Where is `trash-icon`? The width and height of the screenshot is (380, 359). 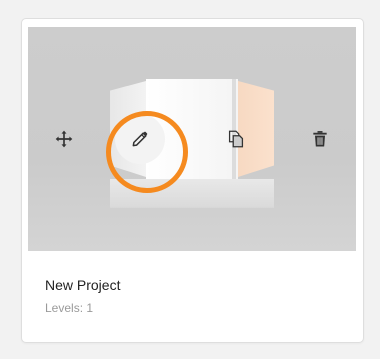 trash-icon is located at coordinates (320, 139).